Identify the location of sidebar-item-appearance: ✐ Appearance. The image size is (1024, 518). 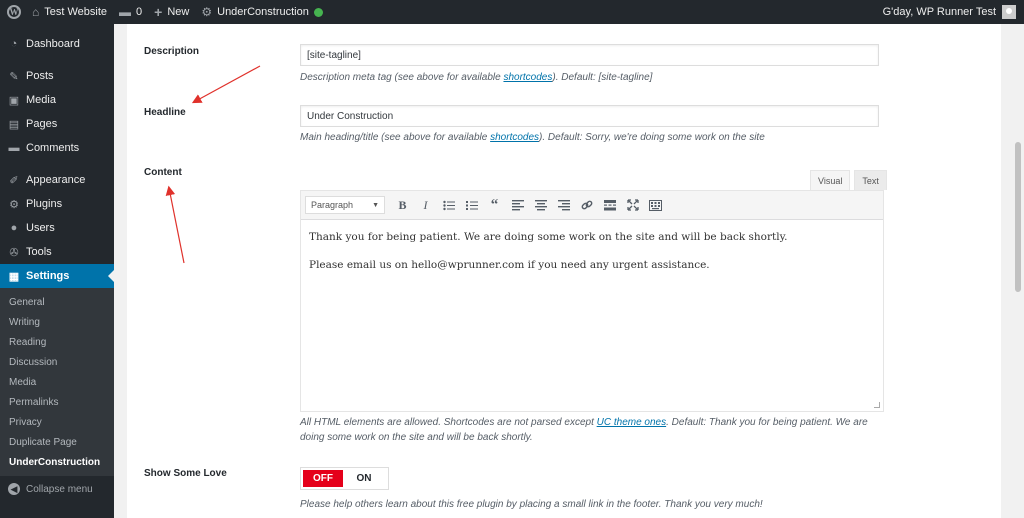
(57, 180).